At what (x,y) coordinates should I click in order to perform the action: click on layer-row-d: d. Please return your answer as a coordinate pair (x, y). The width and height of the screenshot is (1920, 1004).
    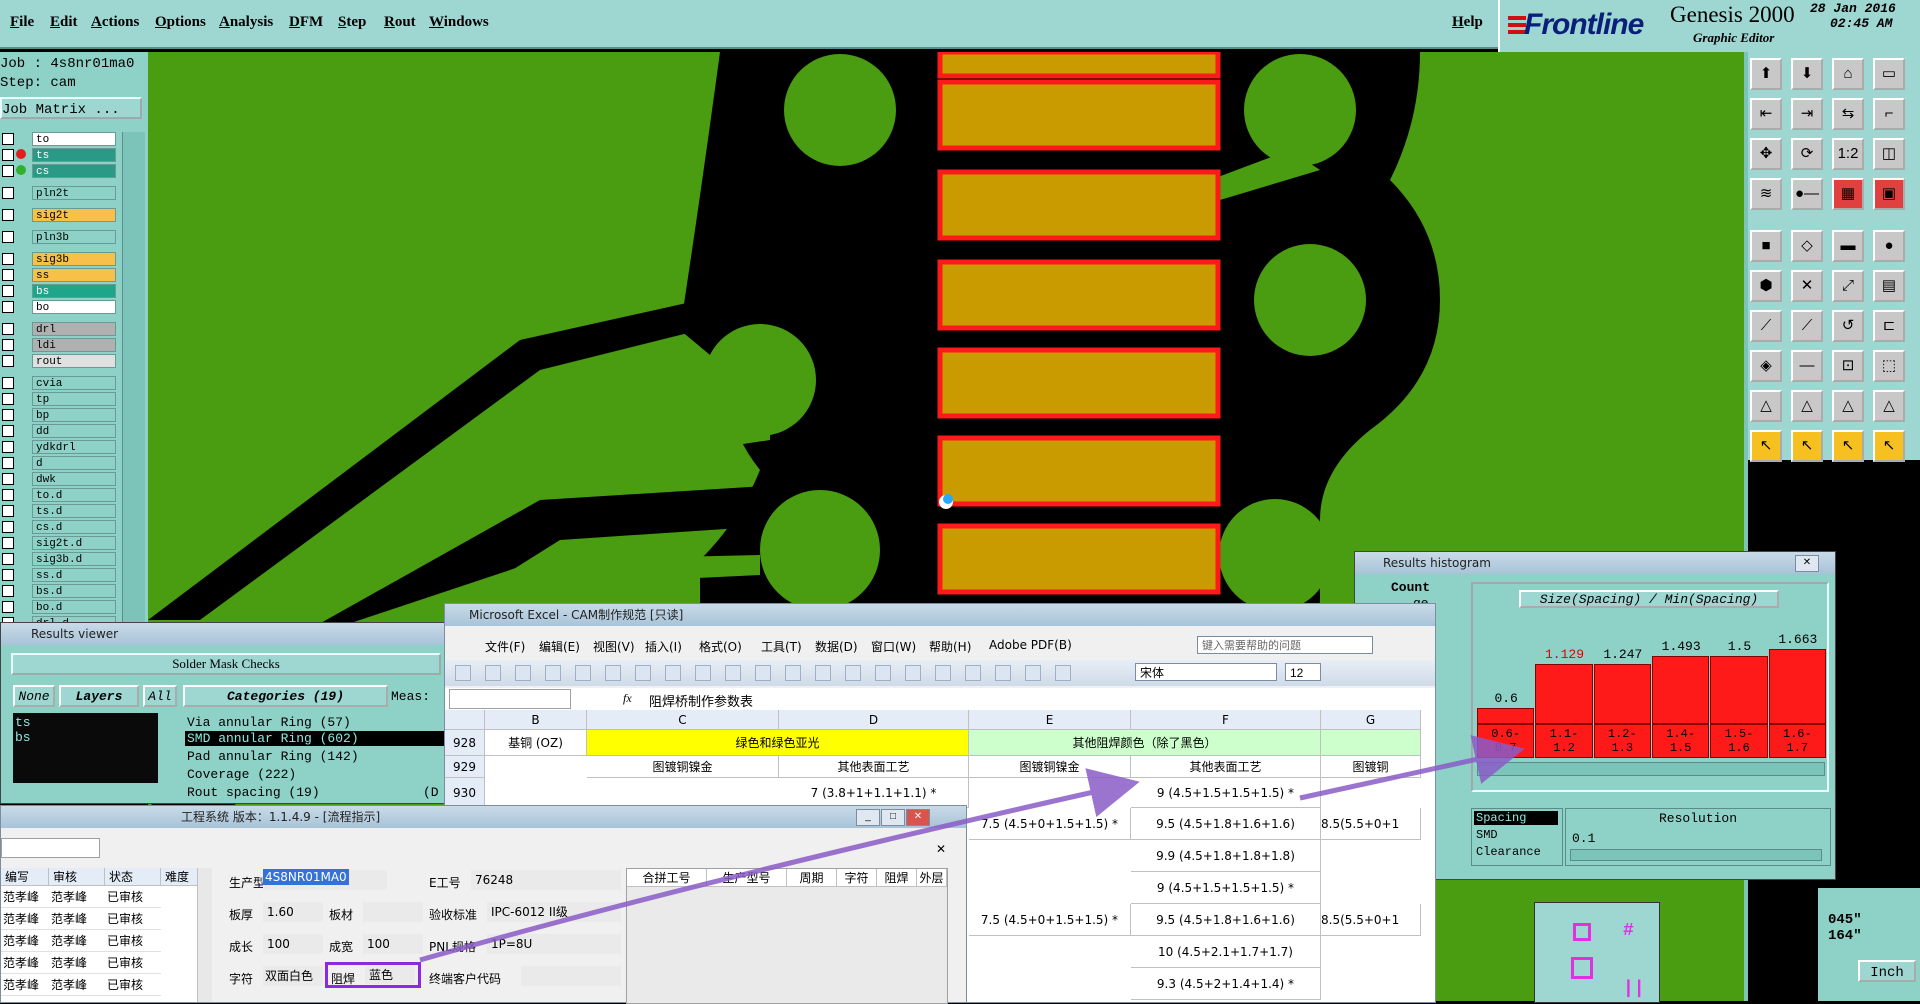
    Looking at the image, I should click on (59, 463).